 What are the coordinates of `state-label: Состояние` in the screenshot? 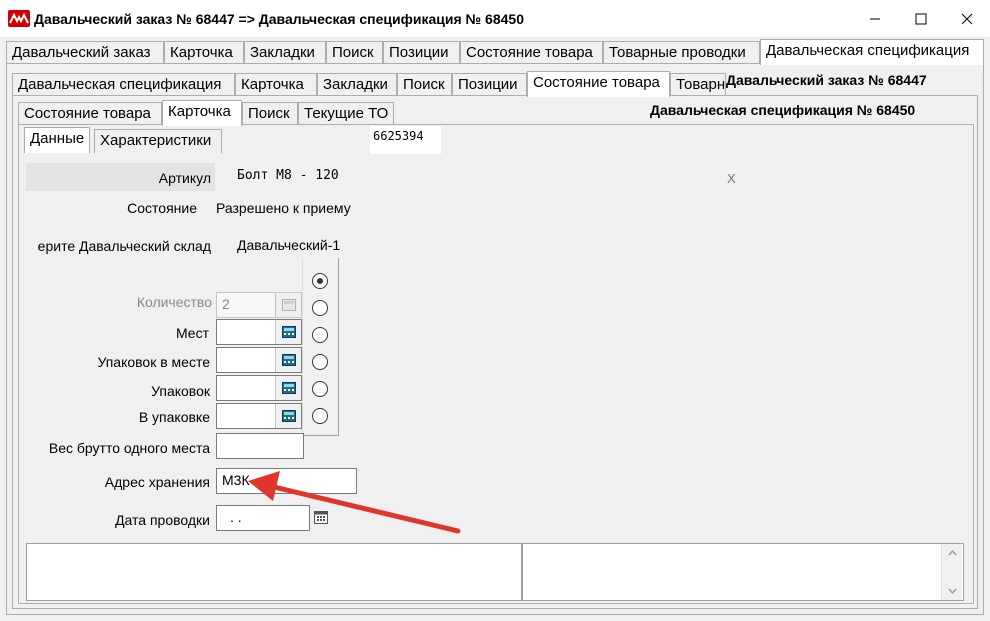 It's located at (162, 208).